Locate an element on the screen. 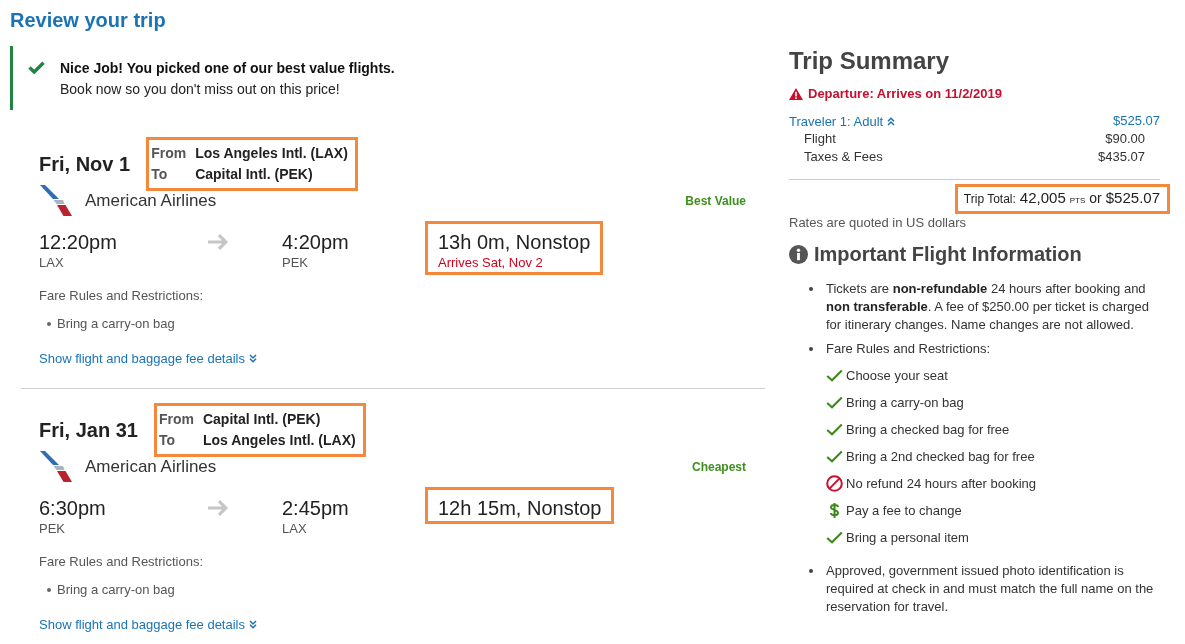 This screenshot has height=644, width=1185. fare-type-label: Best Value is located at coordinates (715, 200).